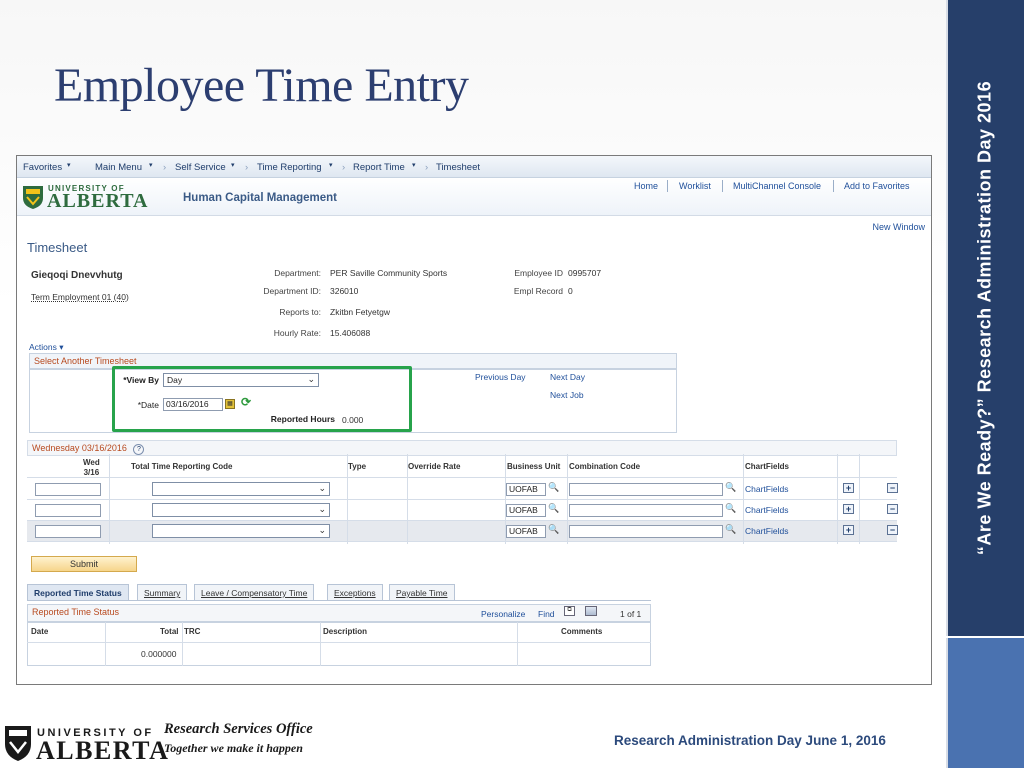 The image size is (1024, 768). What do you see at coordinates (591, 611) in the screenshot?
I see `download-icon` at bounding box center [591, 611].